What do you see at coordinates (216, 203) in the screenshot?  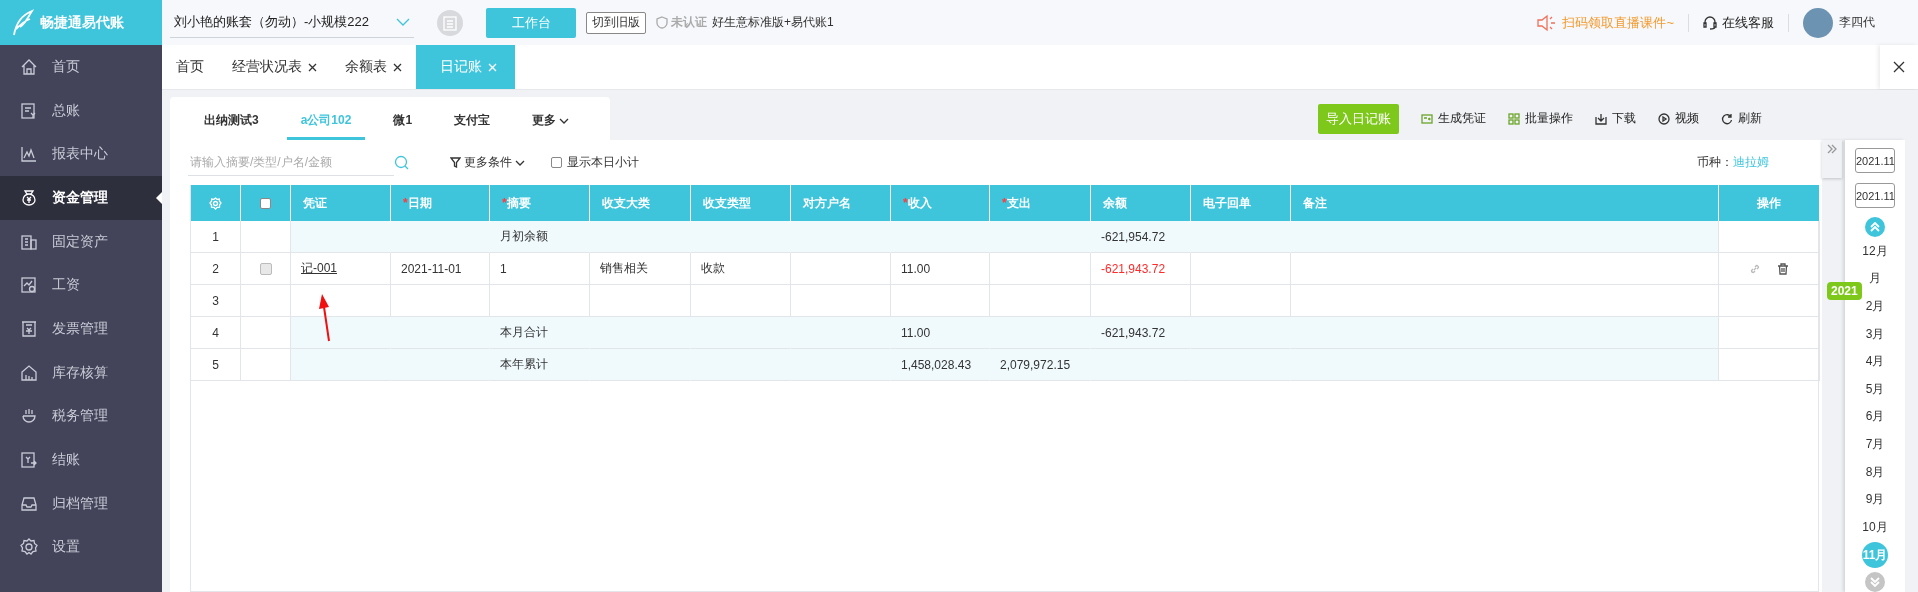 I see `column-settings-button` at bounding box center [216, 203].